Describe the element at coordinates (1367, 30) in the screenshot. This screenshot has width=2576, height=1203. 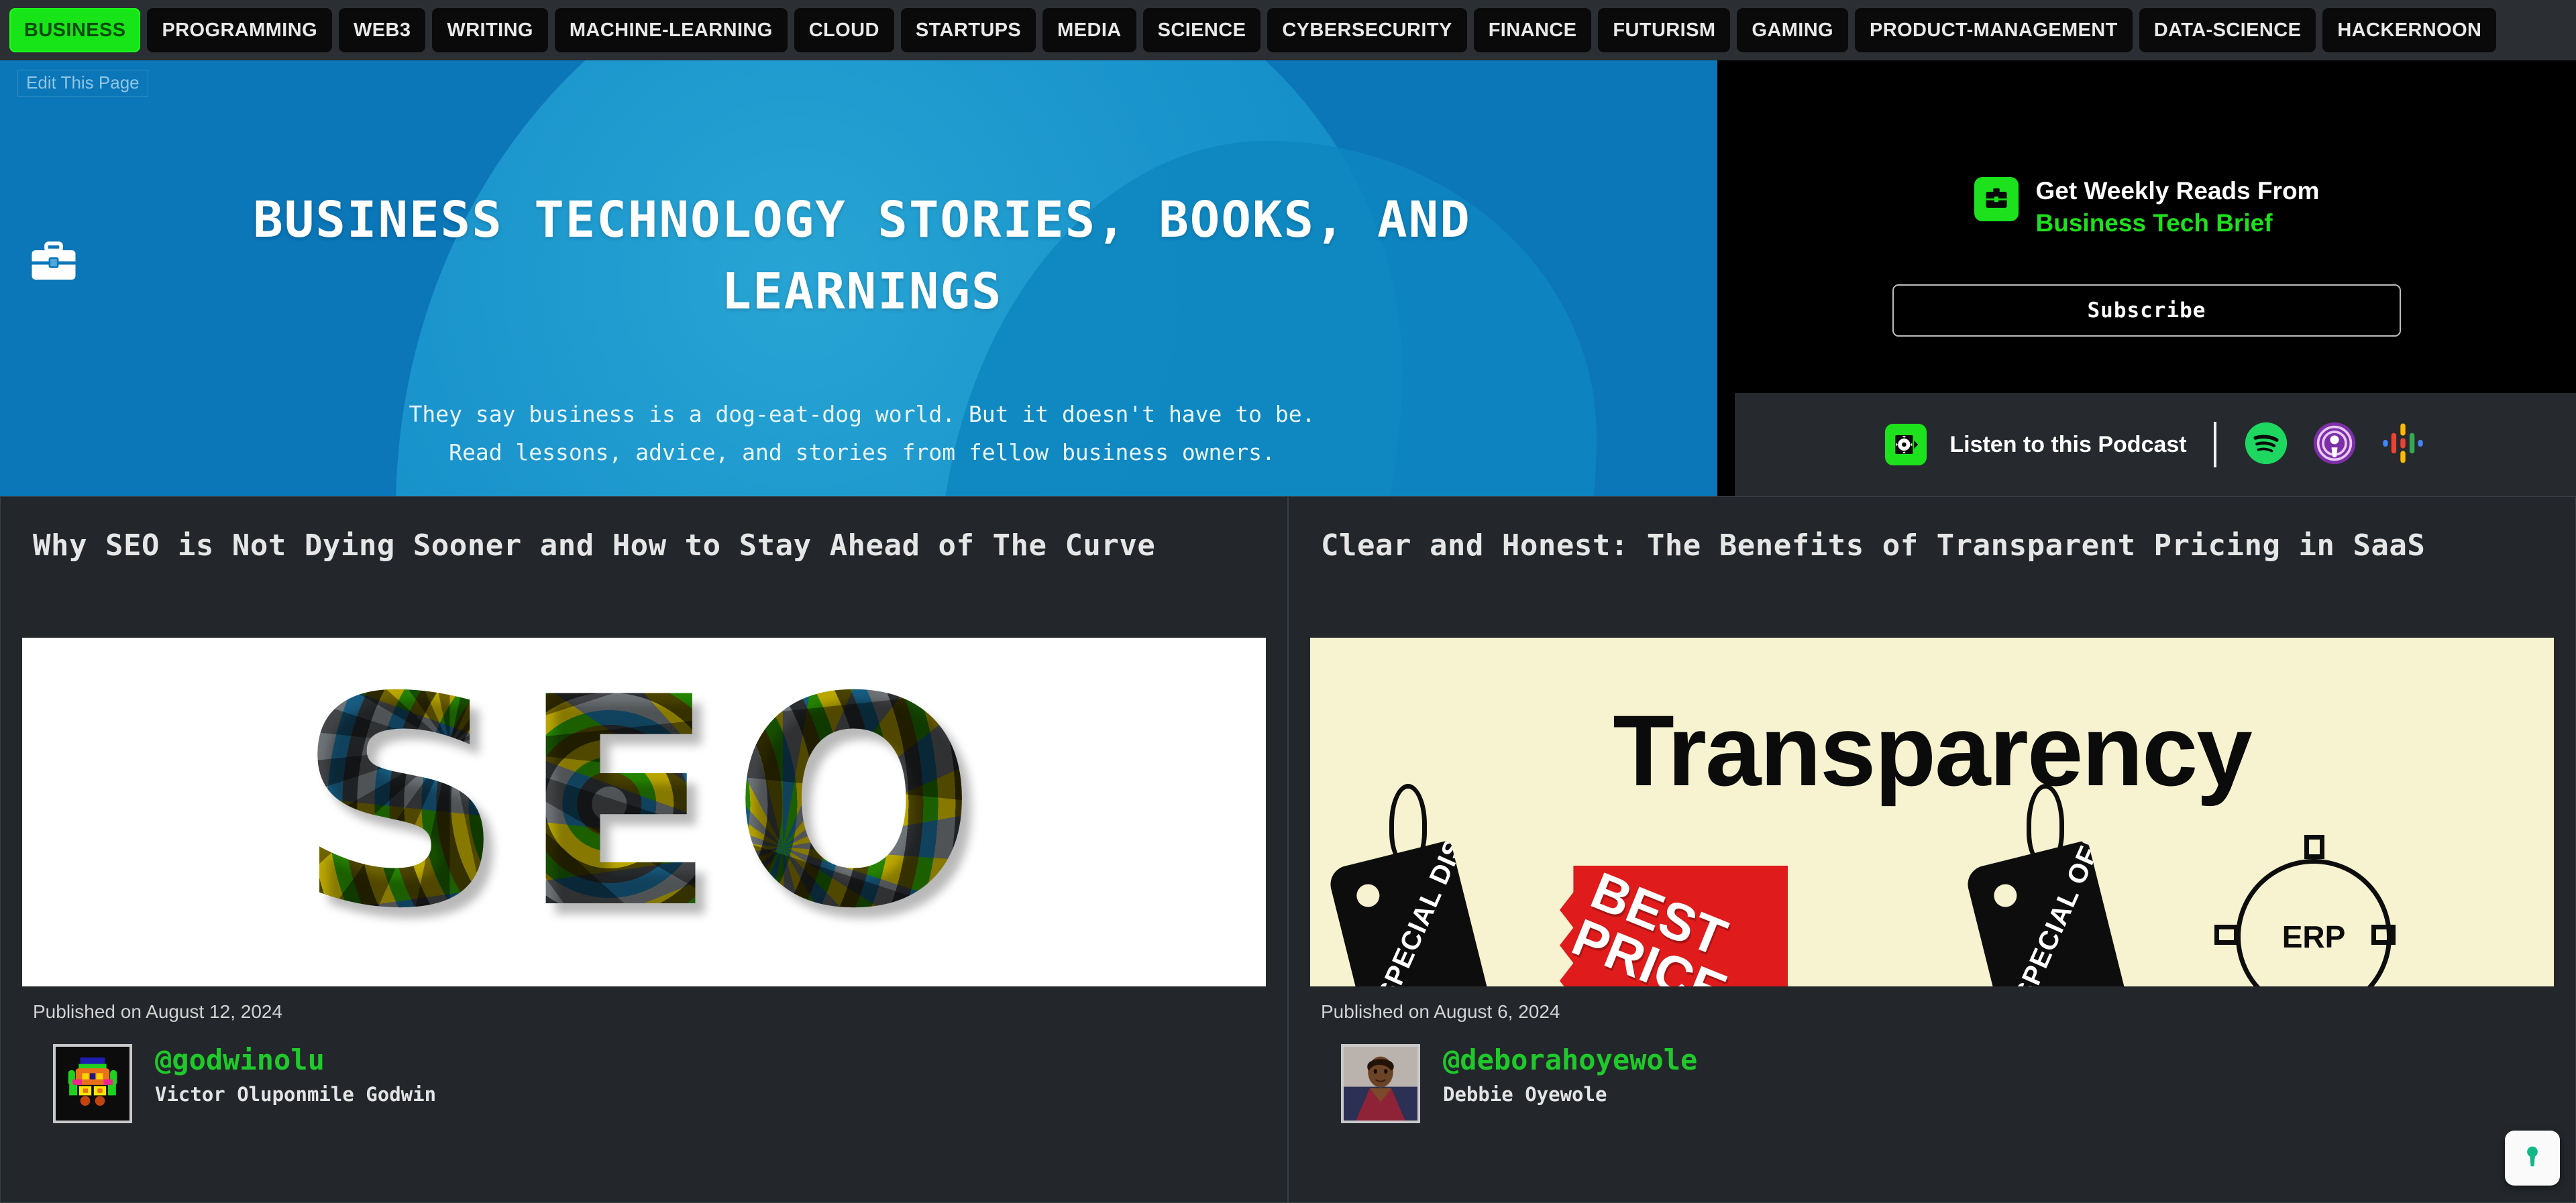
I see `nav-tab-cybersecurity: CYBERSECURITY` at that location.